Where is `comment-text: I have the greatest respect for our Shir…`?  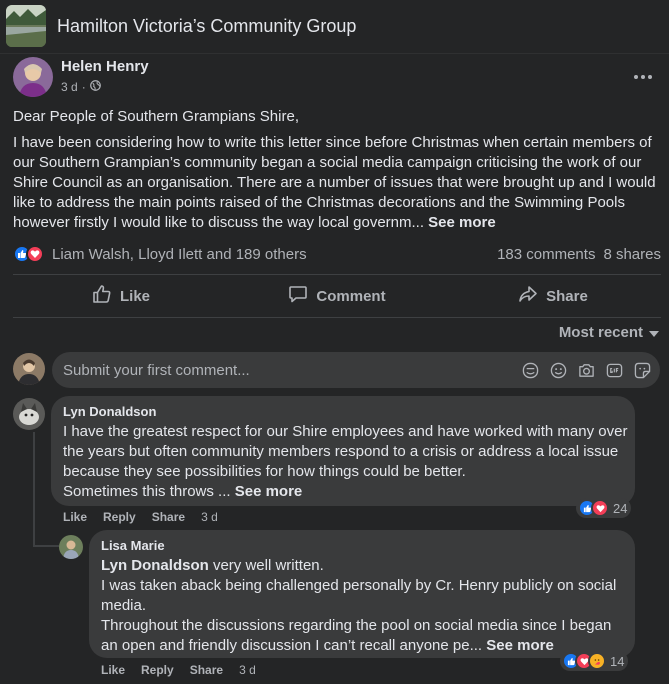 comment-text: I have the greatest respect for our Shir… is located at coordinates (345, 462).